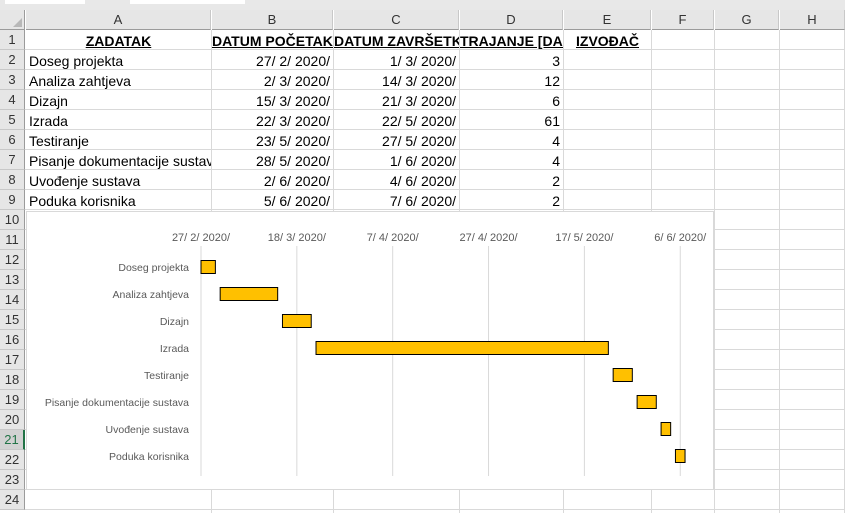 Image resolution: width=845 pixels, height=513 pixels. I want to click on row-header-2: 2, so click(12, 60).